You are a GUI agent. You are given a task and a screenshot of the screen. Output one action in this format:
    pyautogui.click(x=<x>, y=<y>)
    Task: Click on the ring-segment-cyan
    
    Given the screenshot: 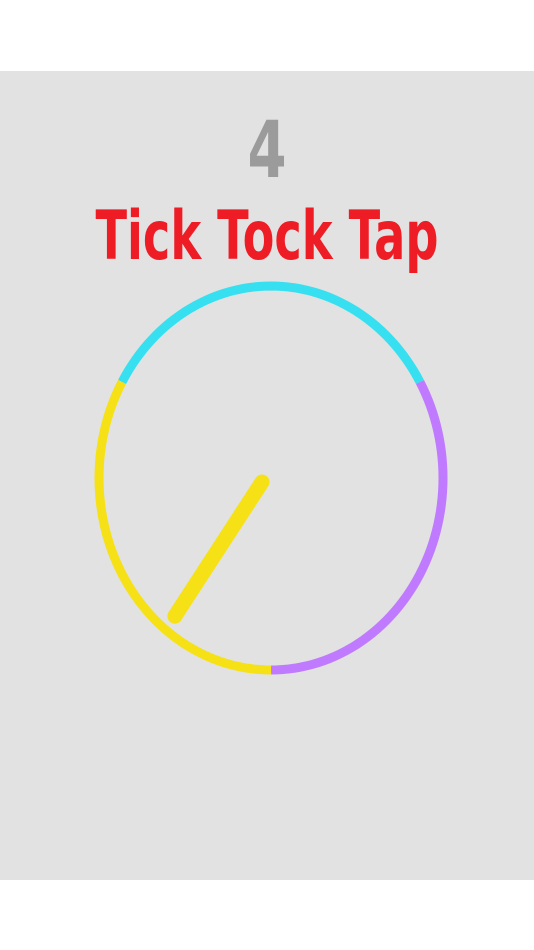 What is the action you would take?
    pyautogui.click(x=271, y=333)
    